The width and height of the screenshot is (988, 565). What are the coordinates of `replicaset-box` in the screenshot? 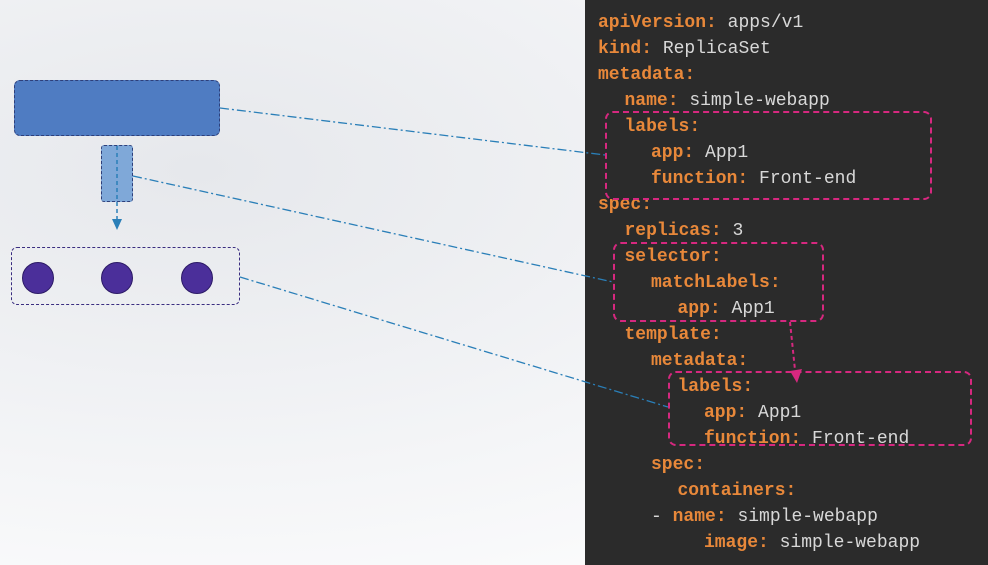 It's located at (117, 108).